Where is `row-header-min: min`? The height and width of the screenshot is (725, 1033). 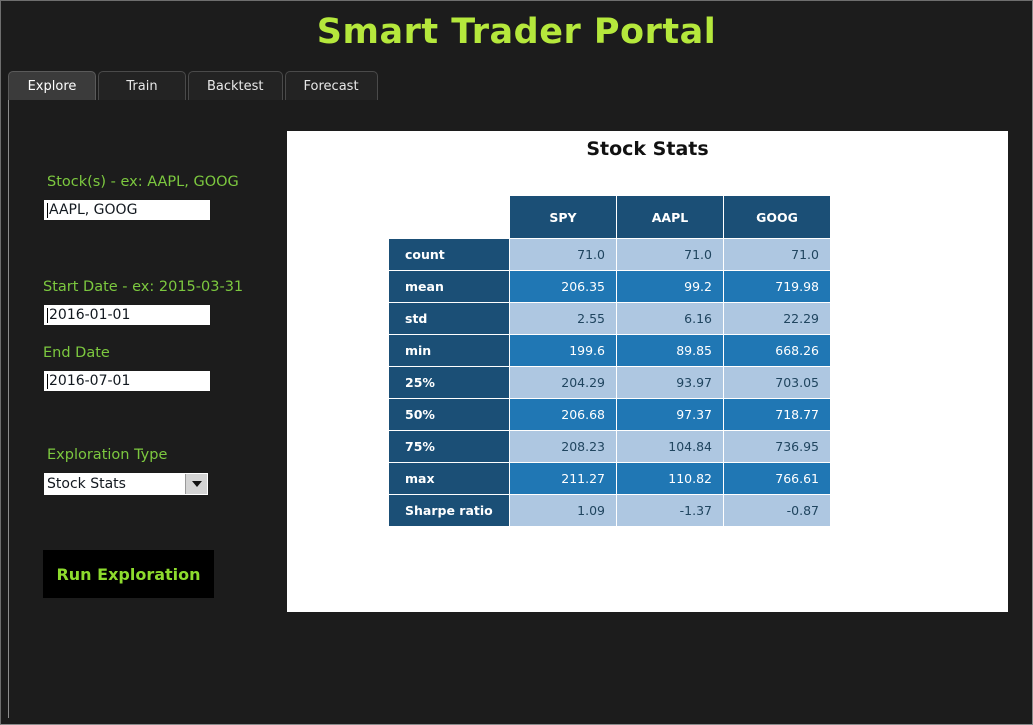 row-header-min: min is located at coordinates (449, 350).